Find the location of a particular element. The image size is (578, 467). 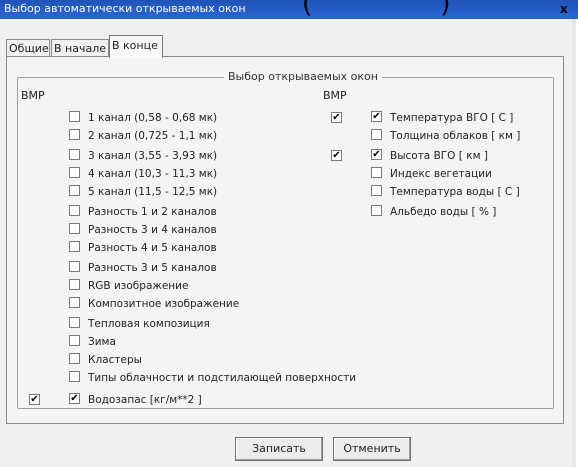

tab-at-end: В конце is located at coordinates (136, 46).